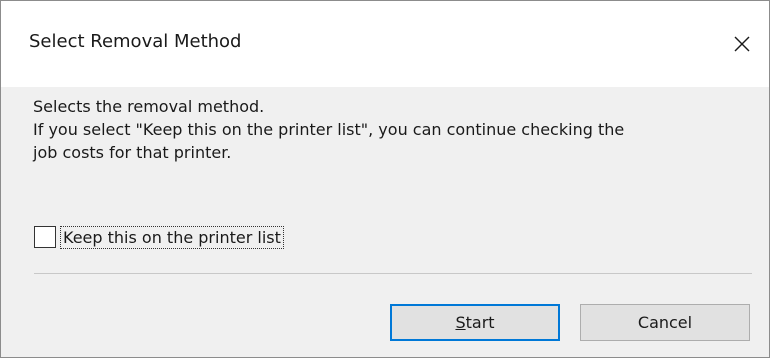  I want to click on start-mnemonic: S, so click(460, 322).